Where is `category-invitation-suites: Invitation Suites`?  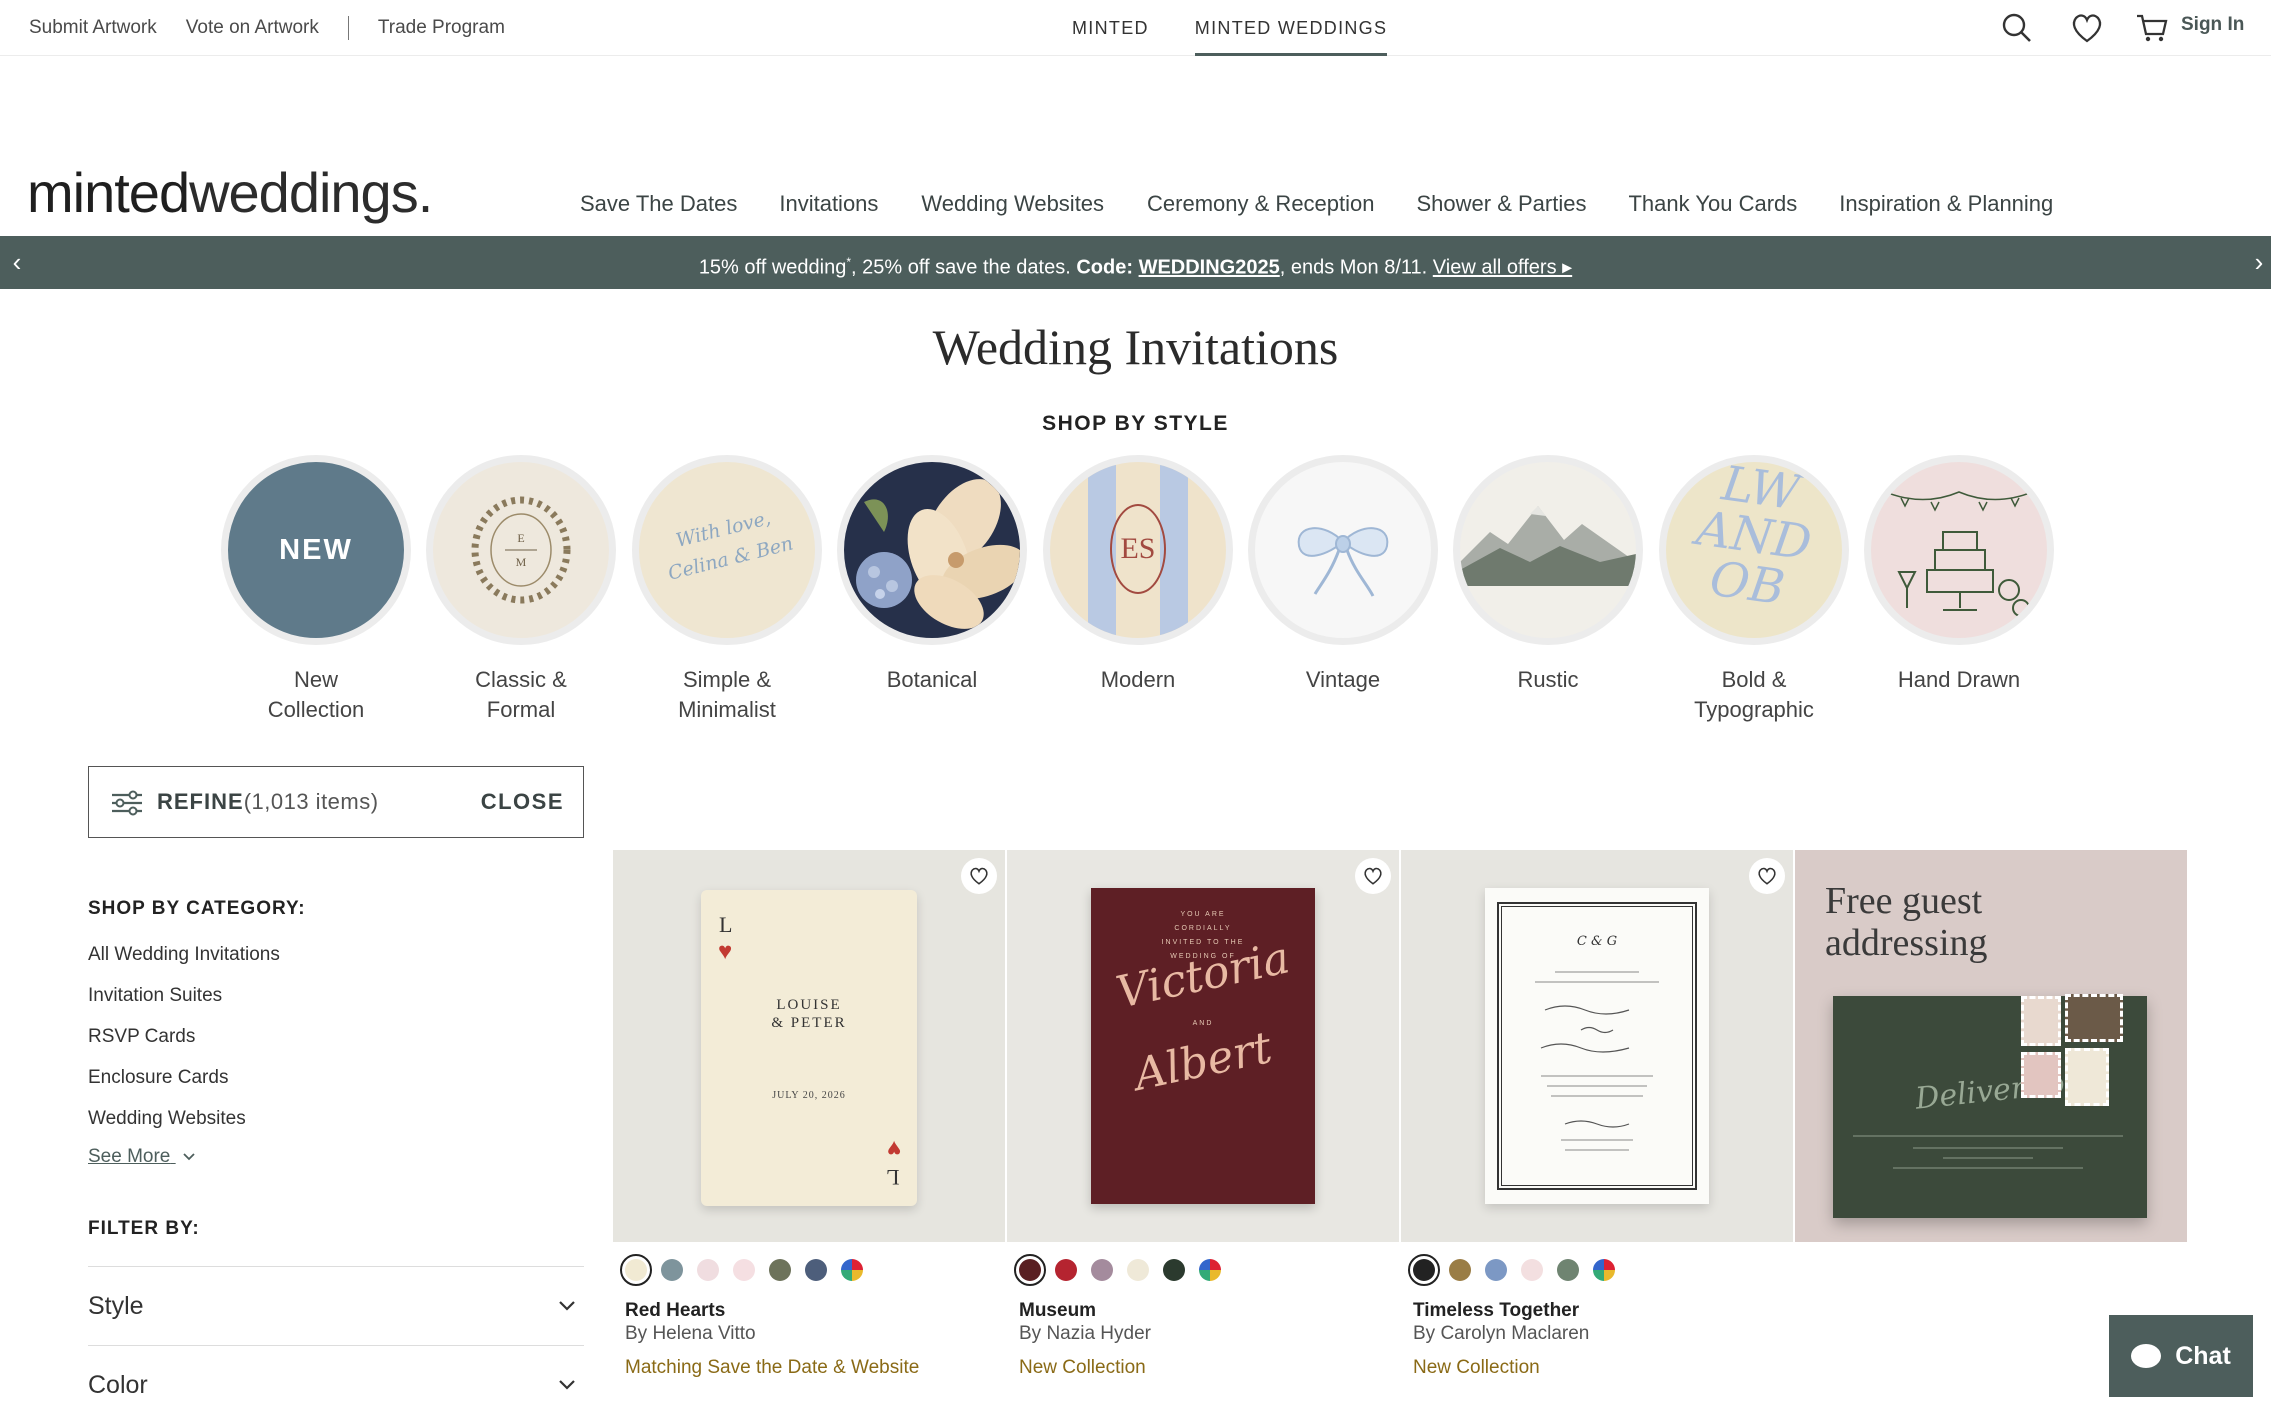
category-invitation-suites: Invitation Suites is located at coordinates (184, 1004).